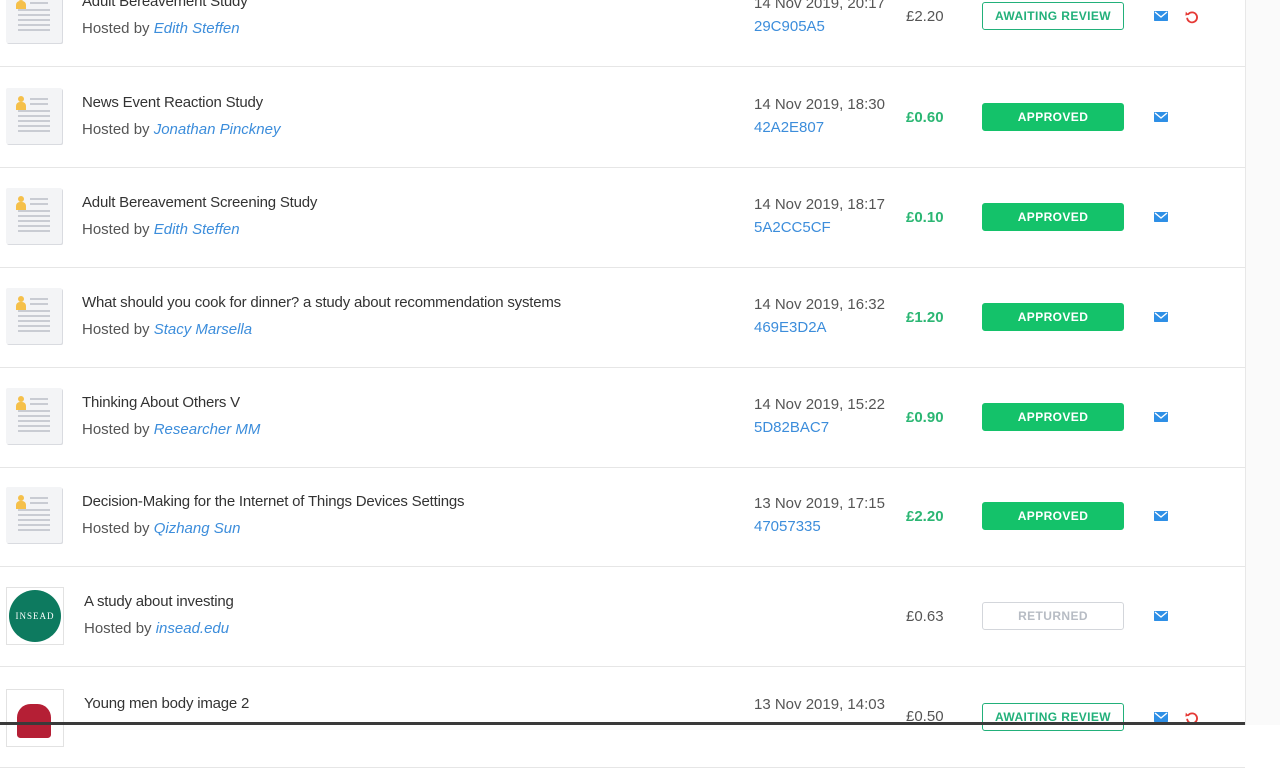 This screenshot has height=768, width=1280. I want to click on hosted-by: Hosted by insead.edu, so click(156, 628).